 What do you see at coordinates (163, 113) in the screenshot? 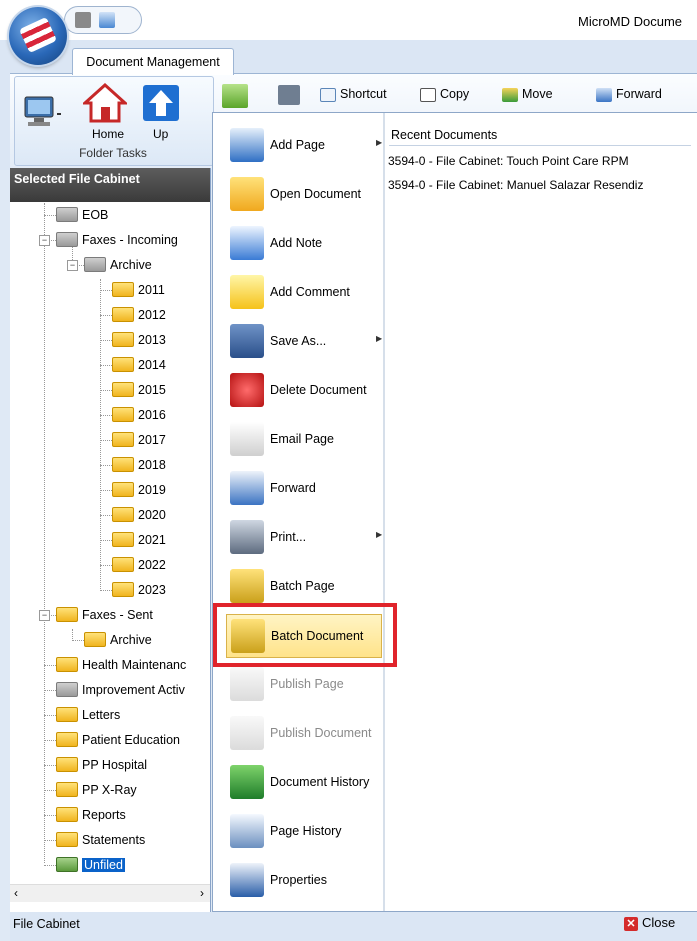
I see `up-button: Up` at bounding box center [163, 113].